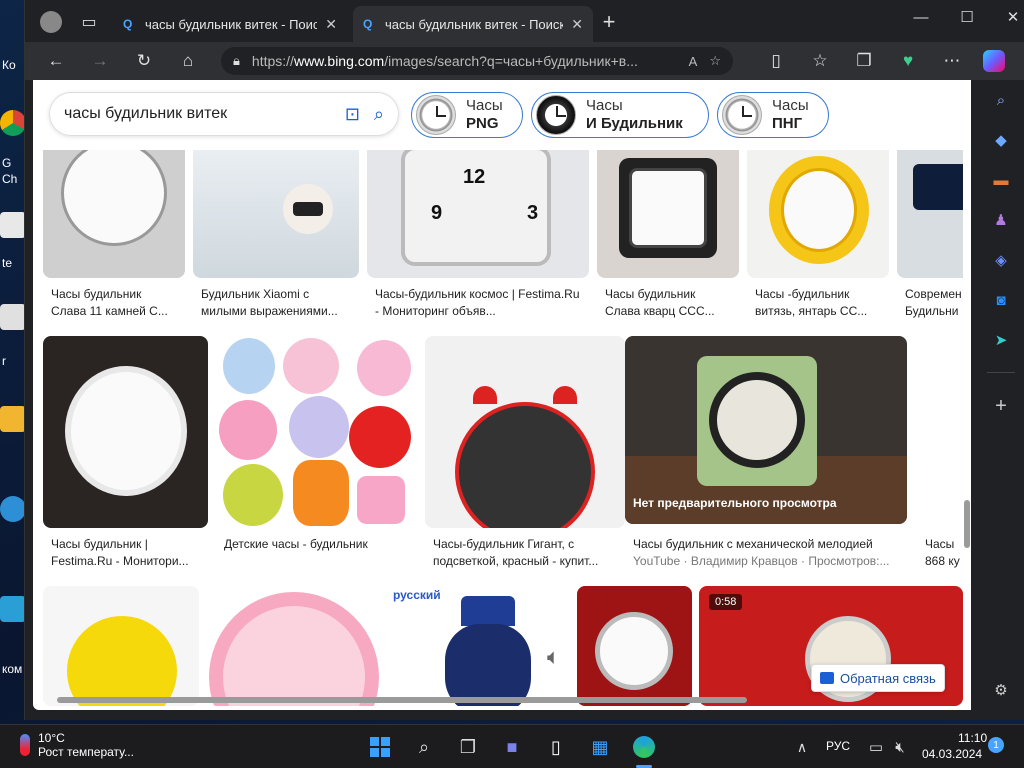 Image resolution: width=1024 pixels, height=768 pixels. I want to click on clock-date: 04.03.2024, so click(952, 754).